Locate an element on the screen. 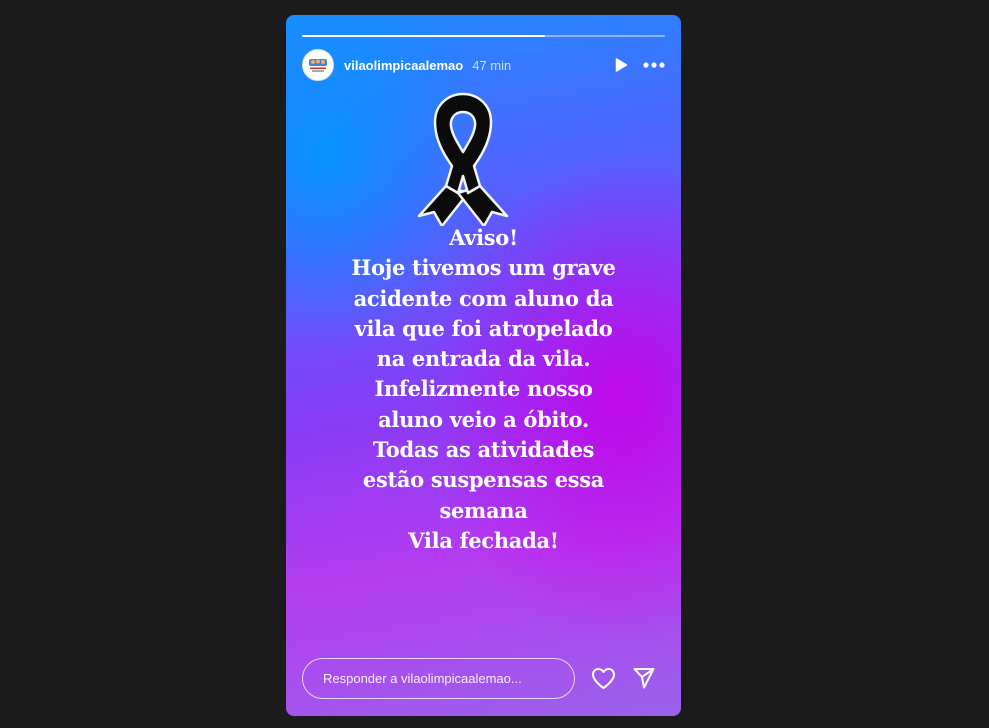 The image size is (989, 728). message-line: Aviso! is located at coordinates (483, 237).